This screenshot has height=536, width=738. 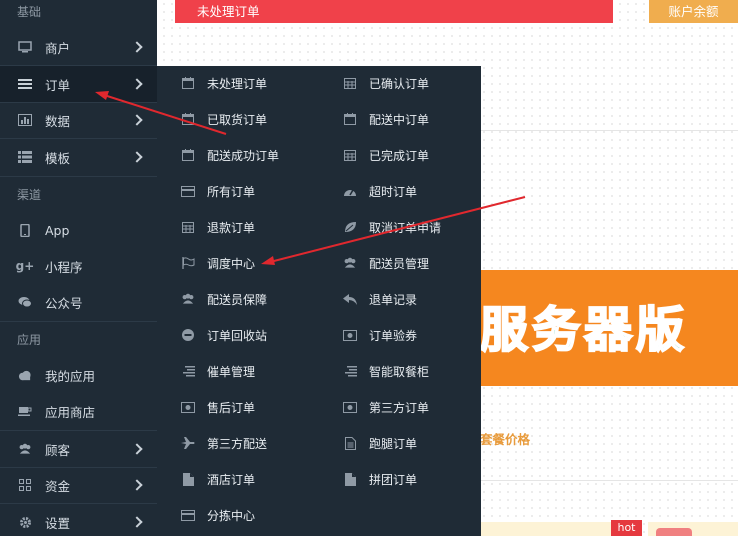 What do you see at coordinates (350, 443) in the screenshot?
I see `file-text-icon` at bounding box center [350, 443].